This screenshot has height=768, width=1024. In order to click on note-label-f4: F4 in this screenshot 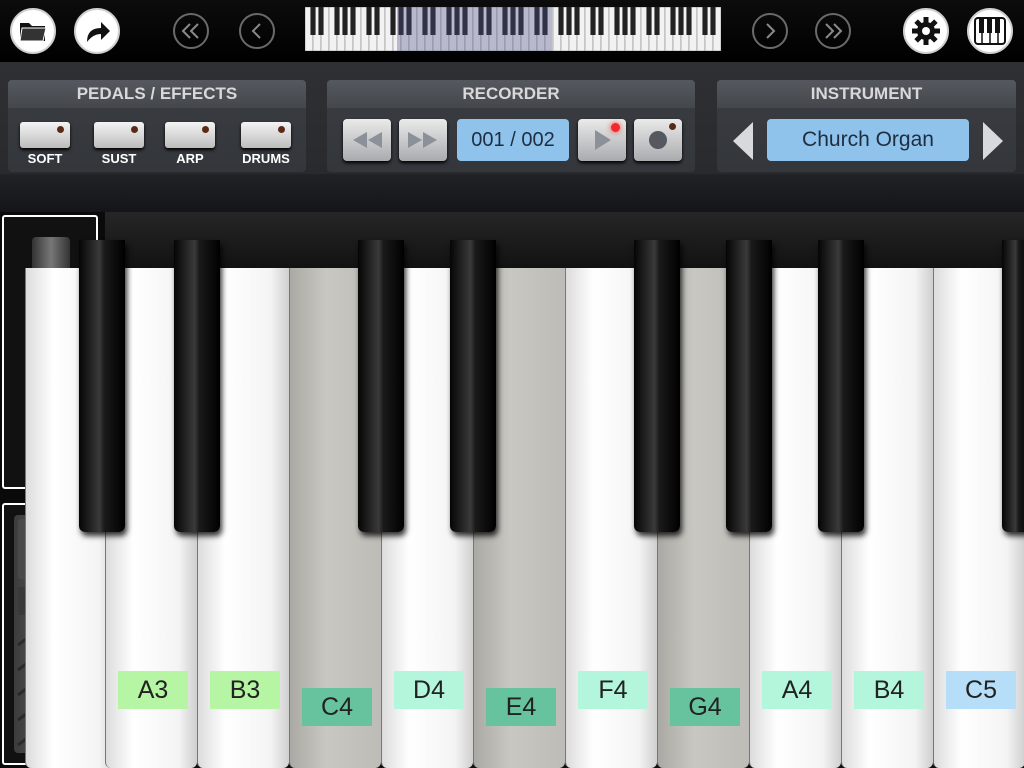, I will do `click(613, 690)`.